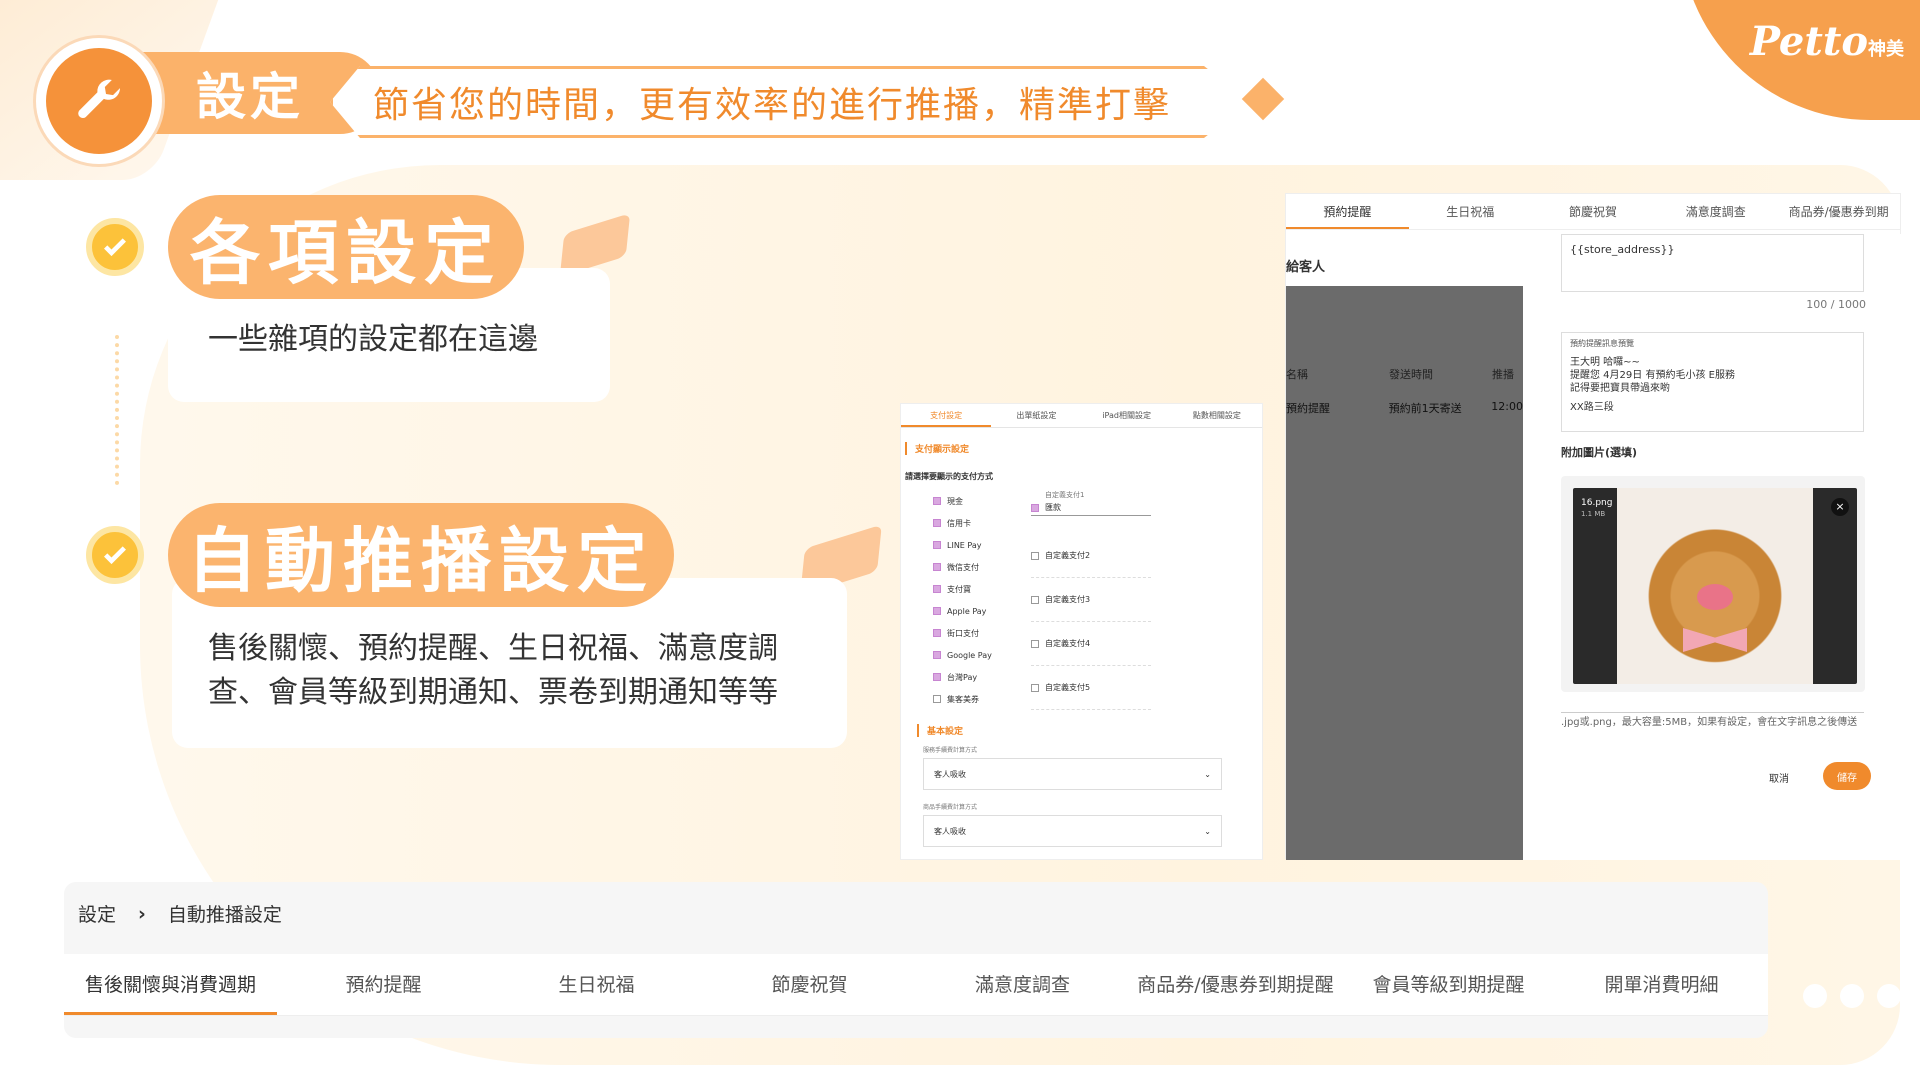 Image resolution: width=1920 pixels, height=1080 pixels. What do you see at coordinates (224, 915) in the screenshot?
I see `breadcrumb-current: 自動推播設定` at bounding box center [224, 915].